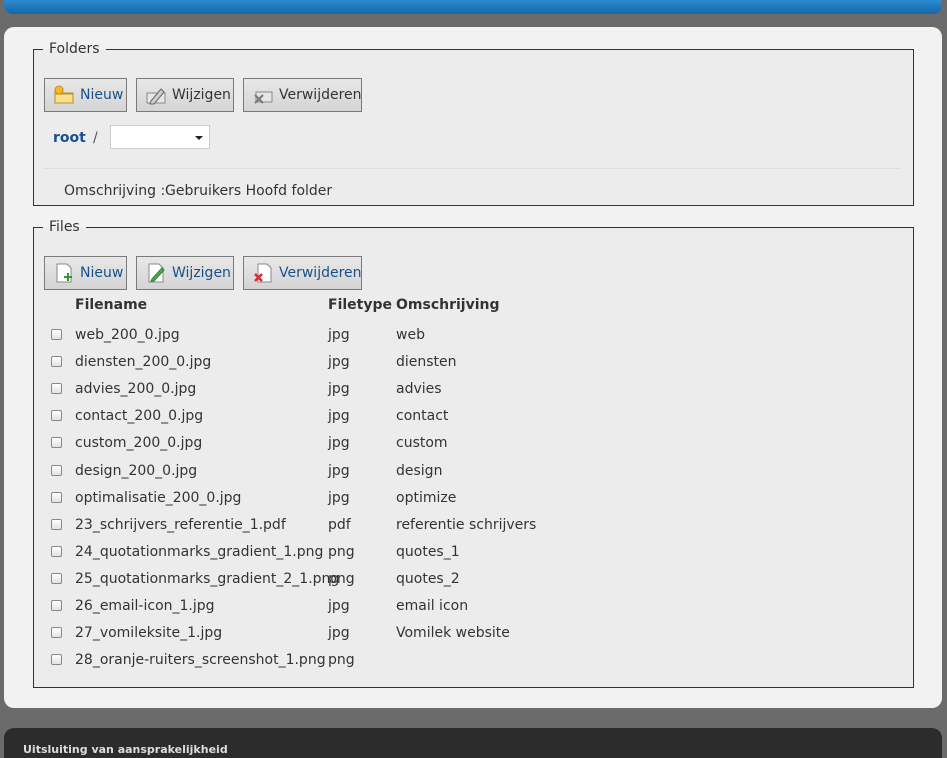 Image resolution: width=947 pixels, height=758 pixels. What do you see at coordinates (180, 524) in the screenshot?
I see `row-filename: 23_schrijvers_referentie_1.pdf` at bounding box center [180, 524].